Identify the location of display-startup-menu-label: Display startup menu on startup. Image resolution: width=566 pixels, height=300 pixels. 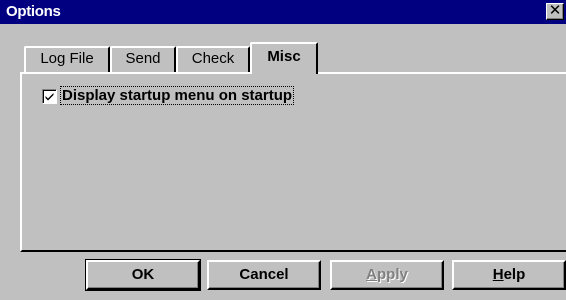
(177, 95).